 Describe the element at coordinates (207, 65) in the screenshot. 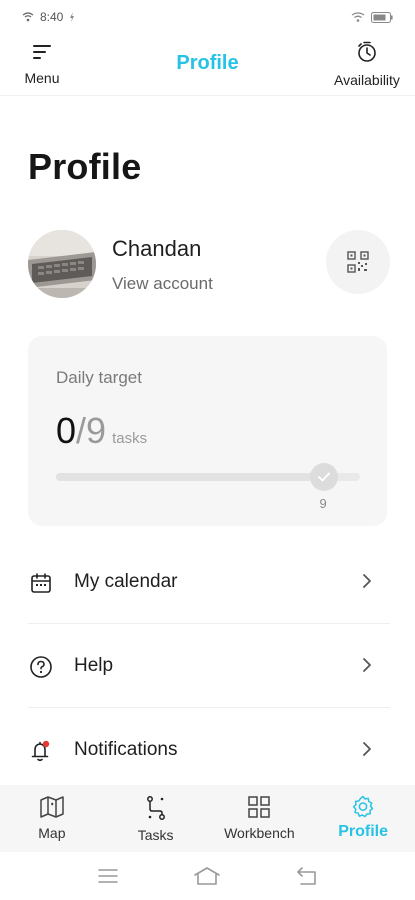

I see `top-app-bar: Menu Profile Availability` at that location.